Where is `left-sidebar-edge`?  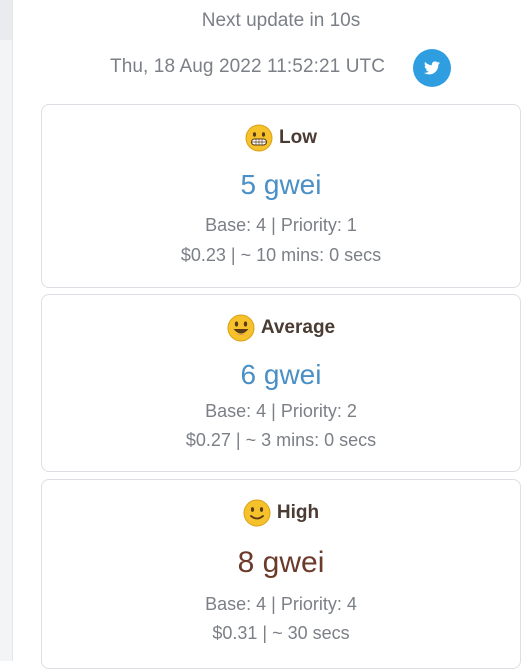
left-sidebar-edge is located at coordinates (6, 330).